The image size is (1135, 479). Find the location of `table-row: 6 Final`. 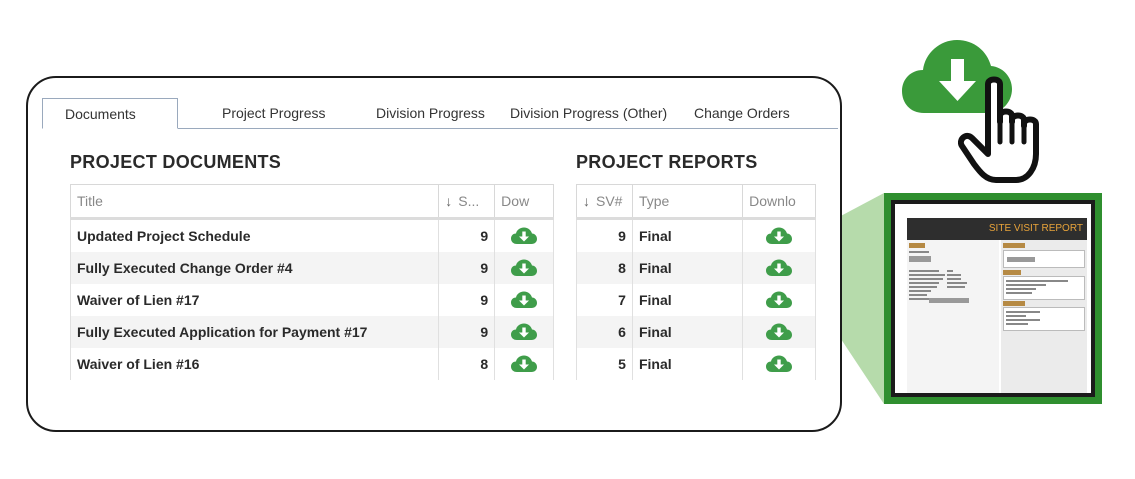

table-row: 6 Final is located at coordinates (696, 332).